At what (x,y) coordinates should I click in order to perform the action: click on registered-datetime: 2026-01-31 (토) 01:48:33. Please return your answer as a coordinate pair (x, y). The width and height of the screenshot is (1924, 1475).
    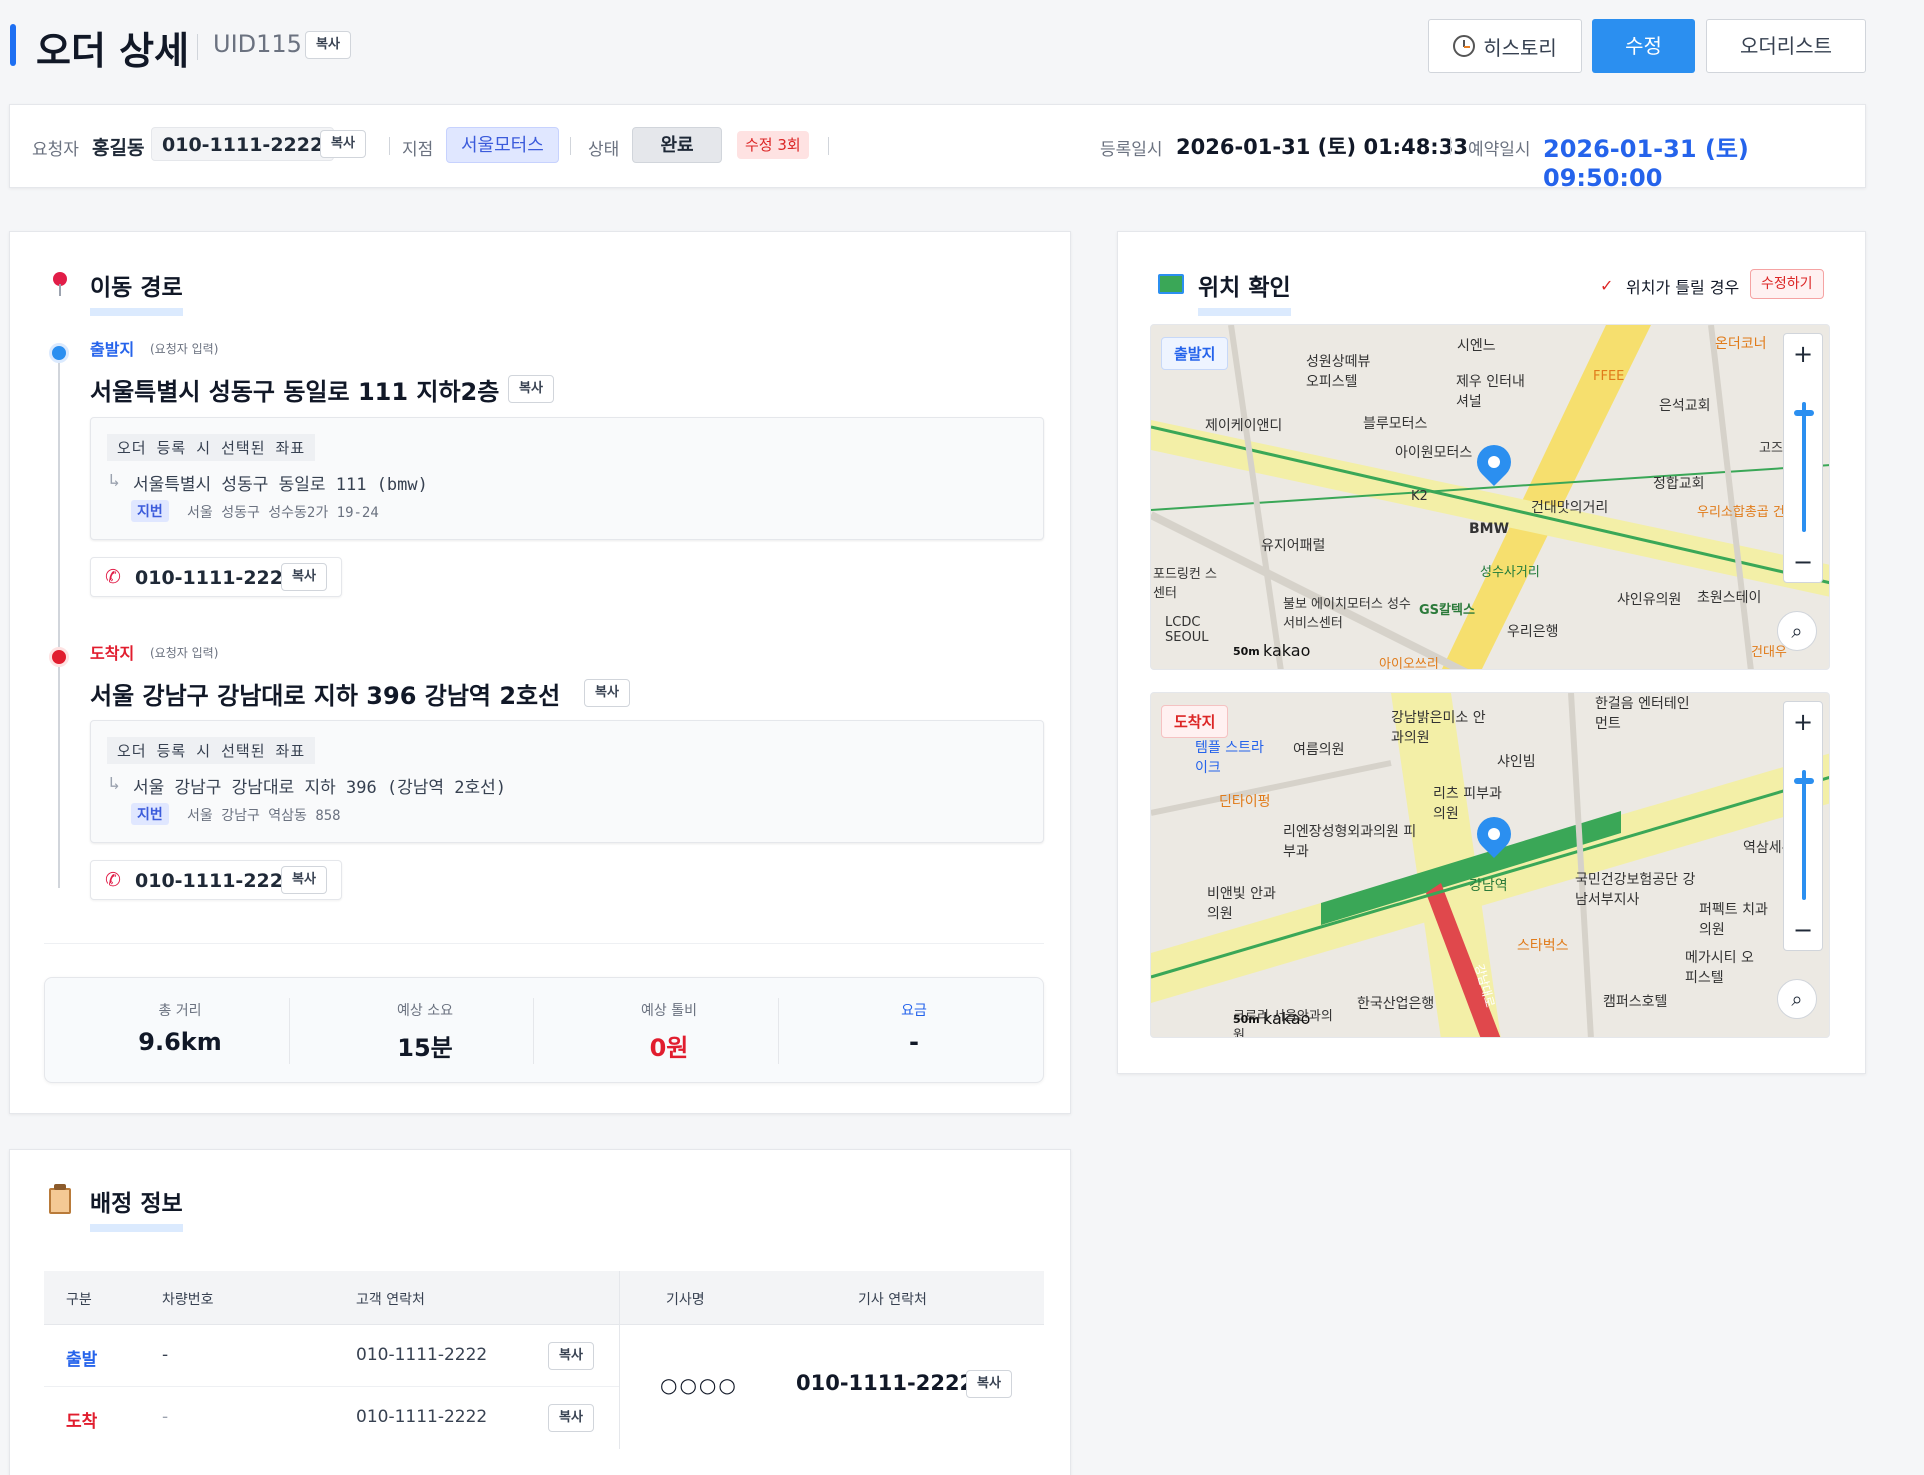
    Looking at the image, I should click on (1322, 147).